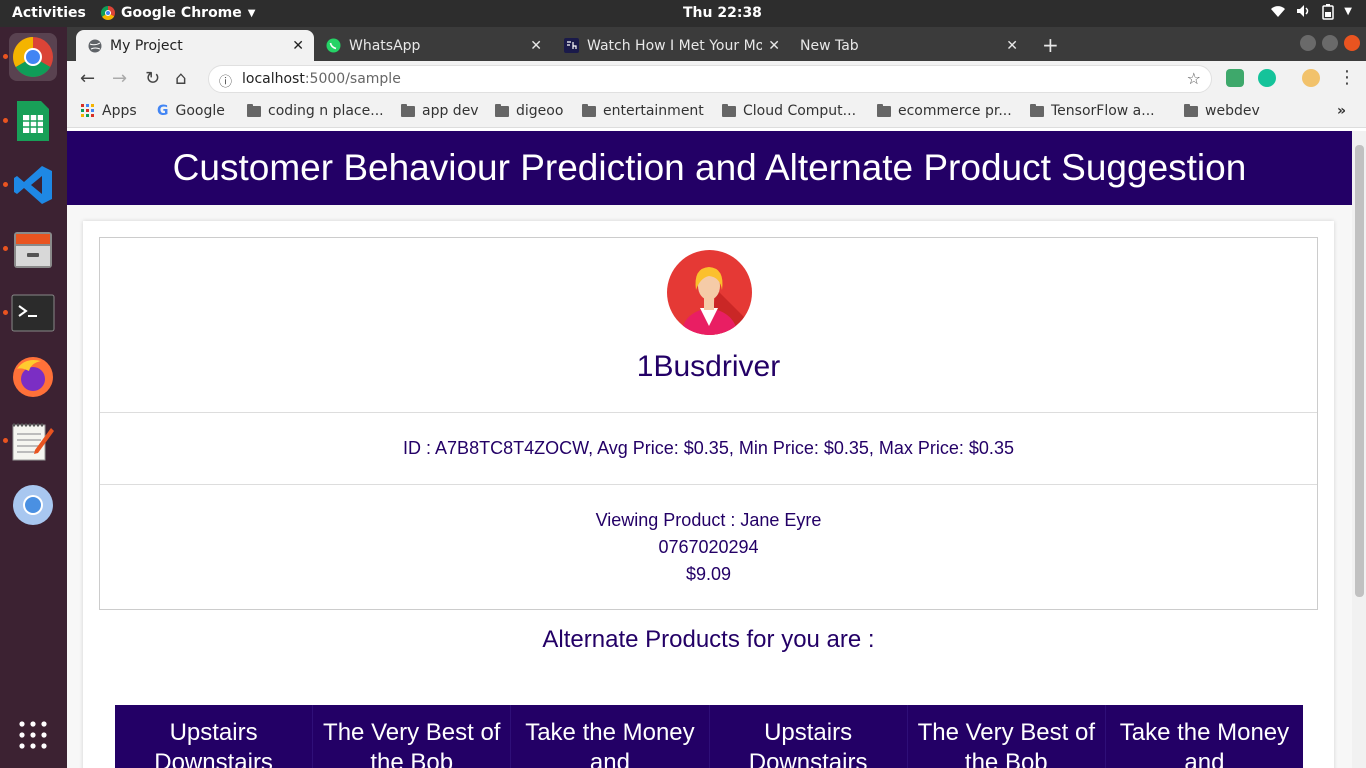 This screenshot has width=1366, height=768. I want to click on dock-spreadsheet, so click(30, 121).